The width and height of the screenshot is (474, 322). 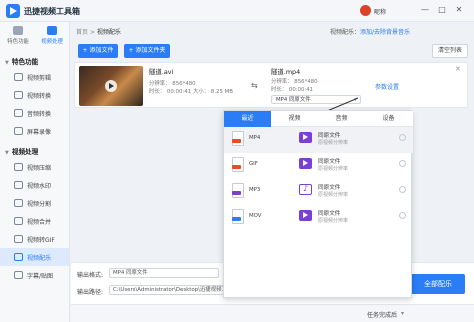 What do you see at coordinates (238, 216) in the screenshot?
I see `mov-file-icon` at bounding box center [238, 216].